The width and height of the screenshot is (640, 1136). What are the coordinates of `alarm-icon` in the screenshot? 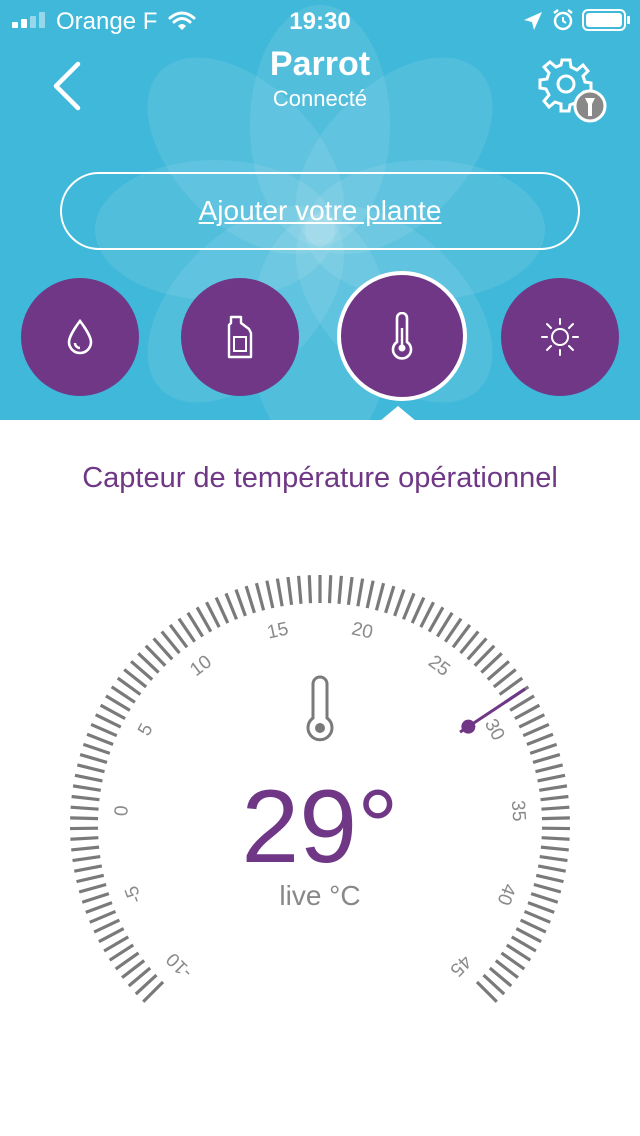 It's located at (563, 20).